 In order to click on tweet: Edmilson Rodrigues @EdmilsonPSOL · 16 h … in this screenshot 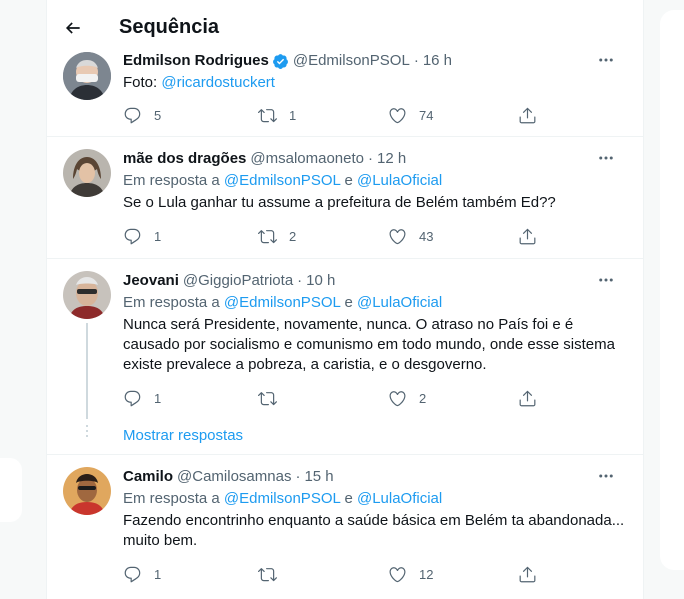, I will do `click(345, 88)`.